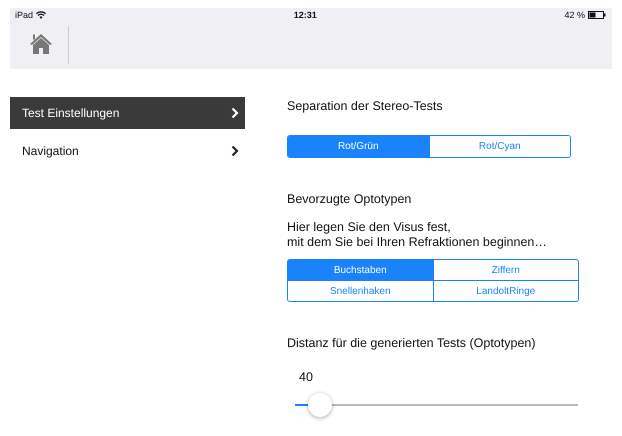 The image size is (622, 436). What do you see at coordinates (597, 15) in the screenshot?
I see `battery-icon` at bounding box center [597, 15].